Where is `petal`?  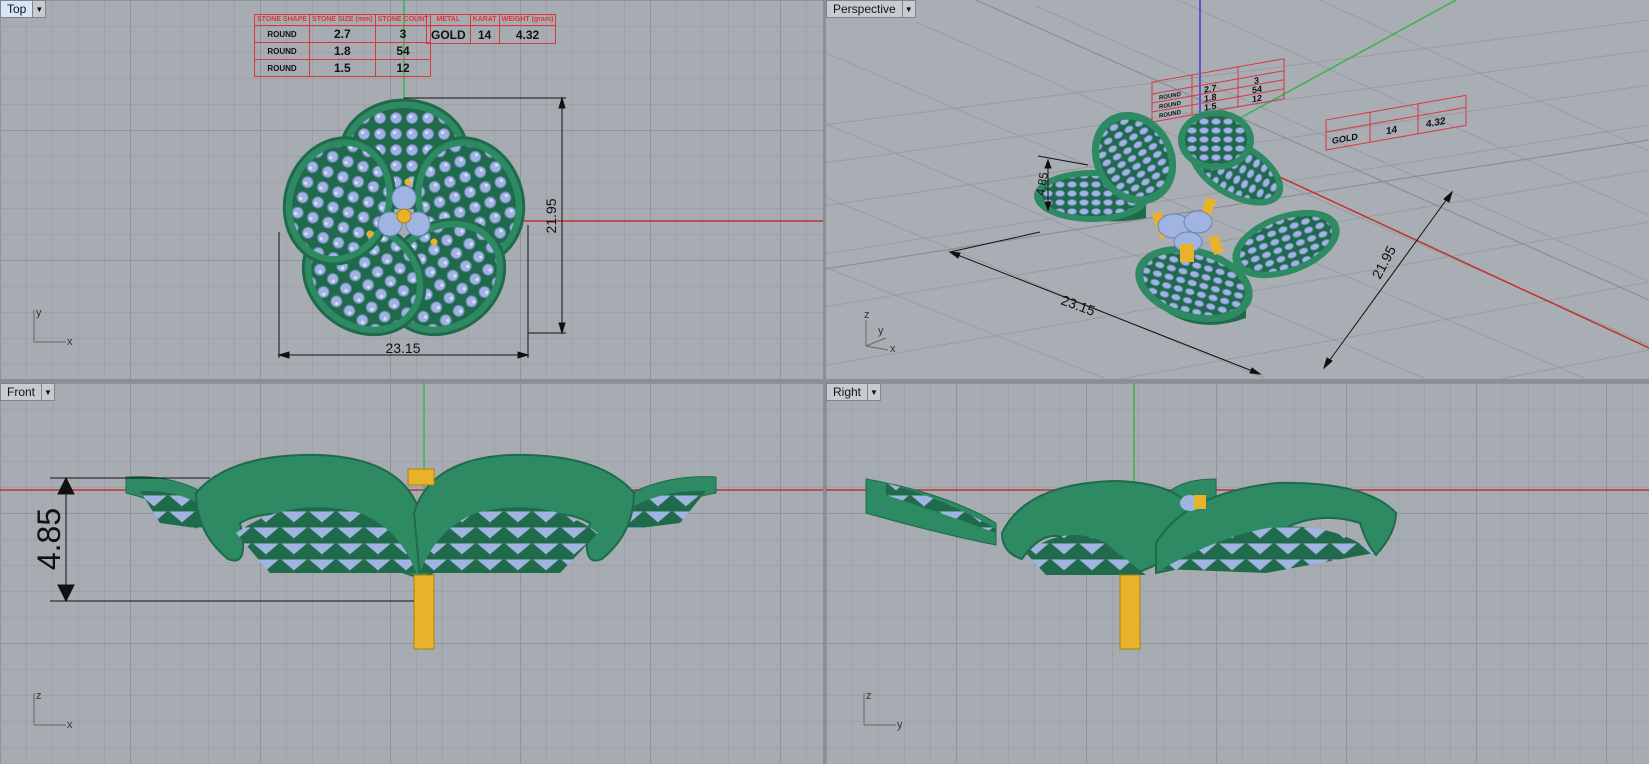
petal is located at coordinates (1216, 140).